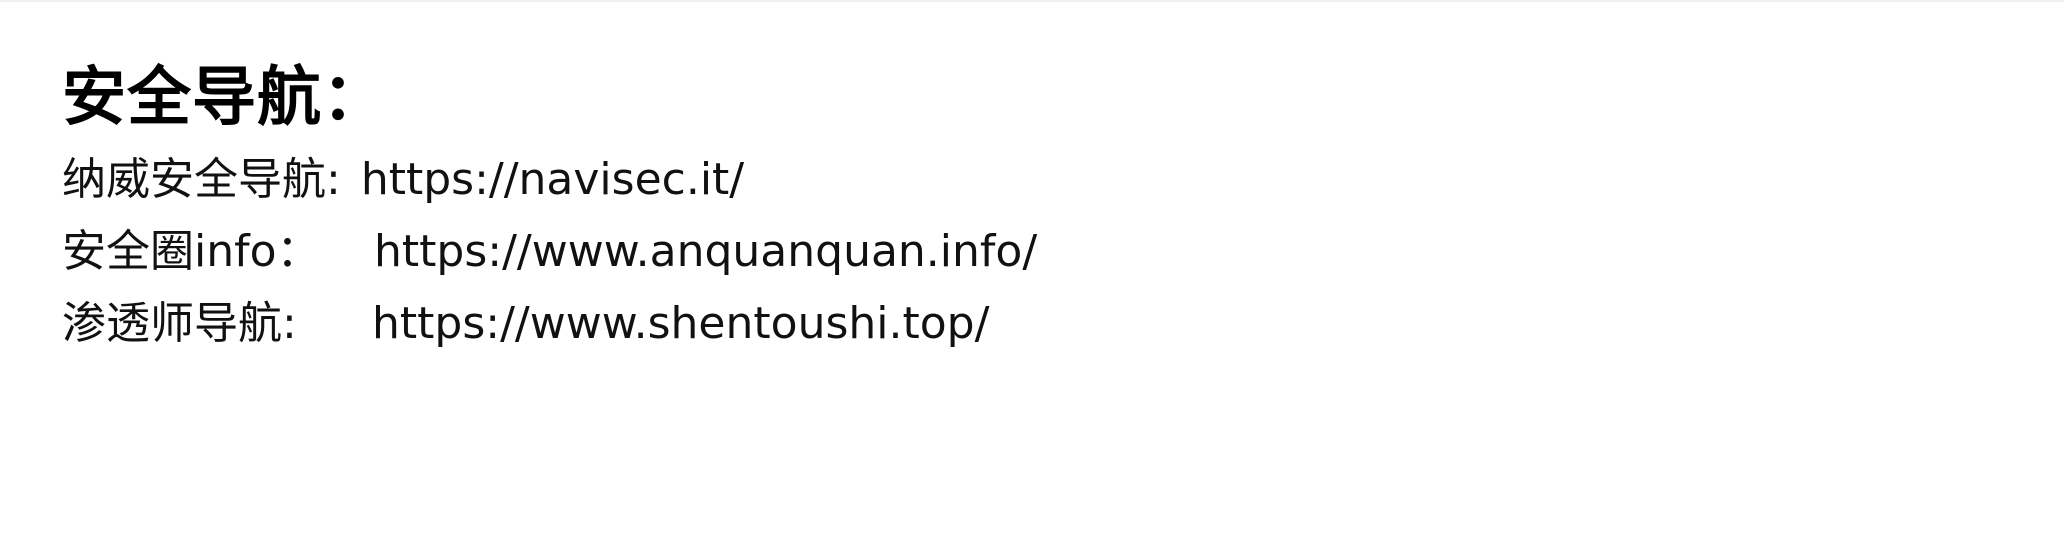 This screenshot has height=542, width=2064. Describe the element at coordinates (179, 323) in the screenshot. I see `nav-link-label: 渗透师导航:` at that location.